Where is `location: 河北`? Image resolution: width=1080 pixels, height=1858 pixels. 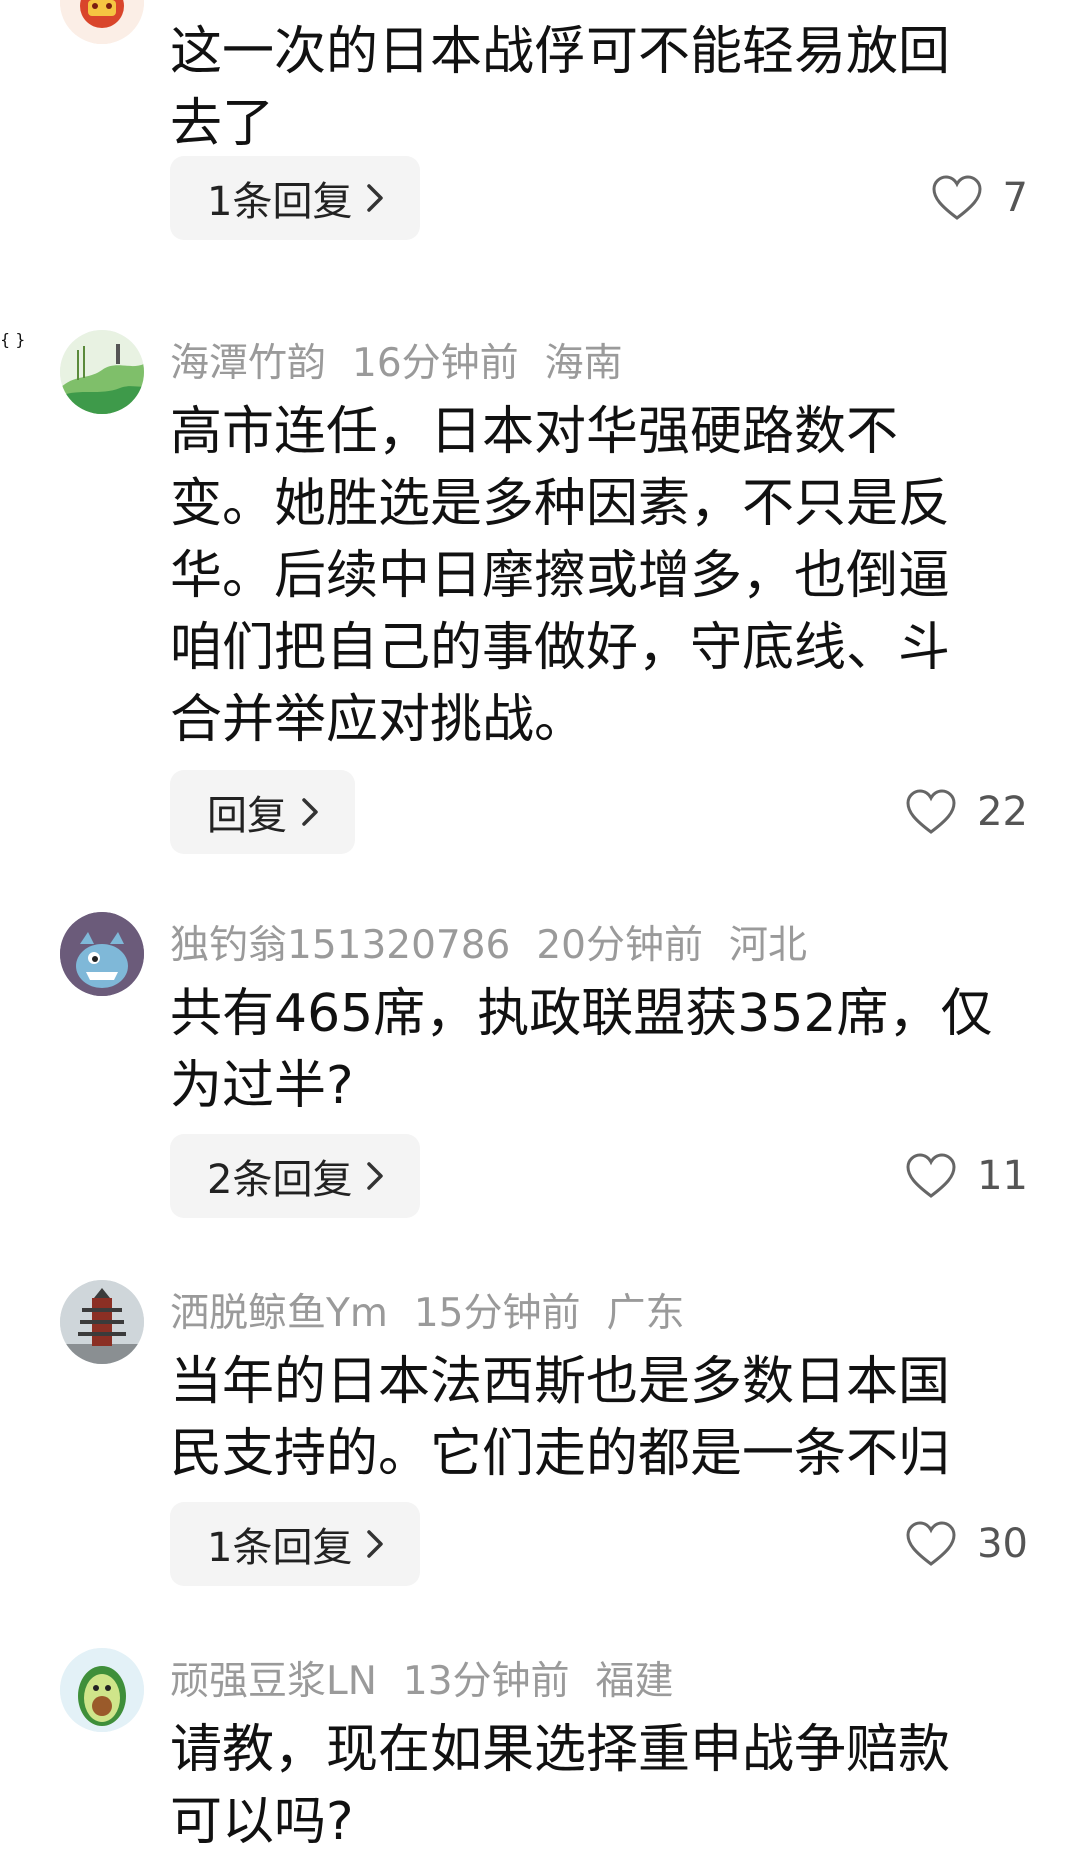 location: 河北 is located at coordinates (767, 945).